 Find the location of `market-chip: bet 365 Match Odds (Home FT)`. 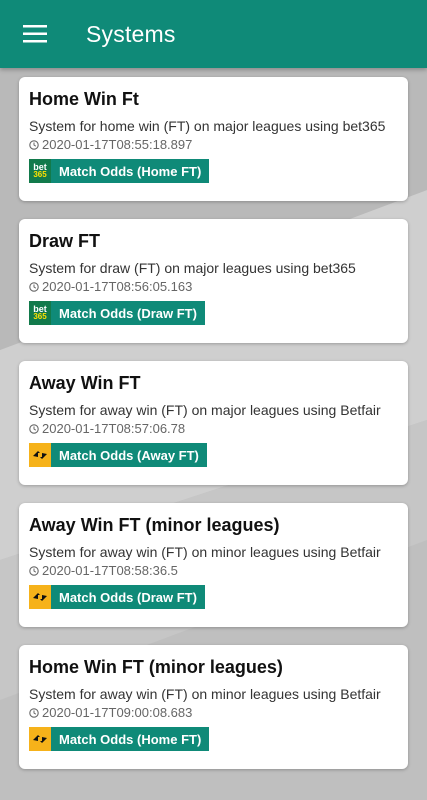

market-chip: bet 365 Match Odds (Home FT) is located at coordinates (119, 171).